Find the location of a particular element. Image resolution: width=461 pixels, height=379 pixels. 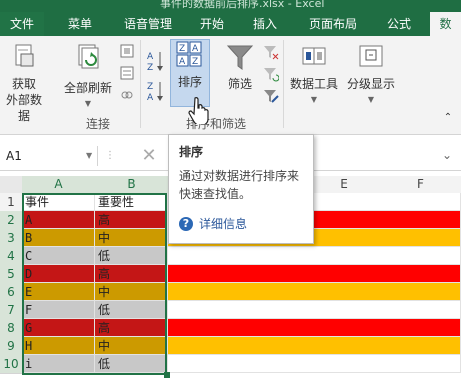

row-header: 10 is located at coordinates (11, 364).